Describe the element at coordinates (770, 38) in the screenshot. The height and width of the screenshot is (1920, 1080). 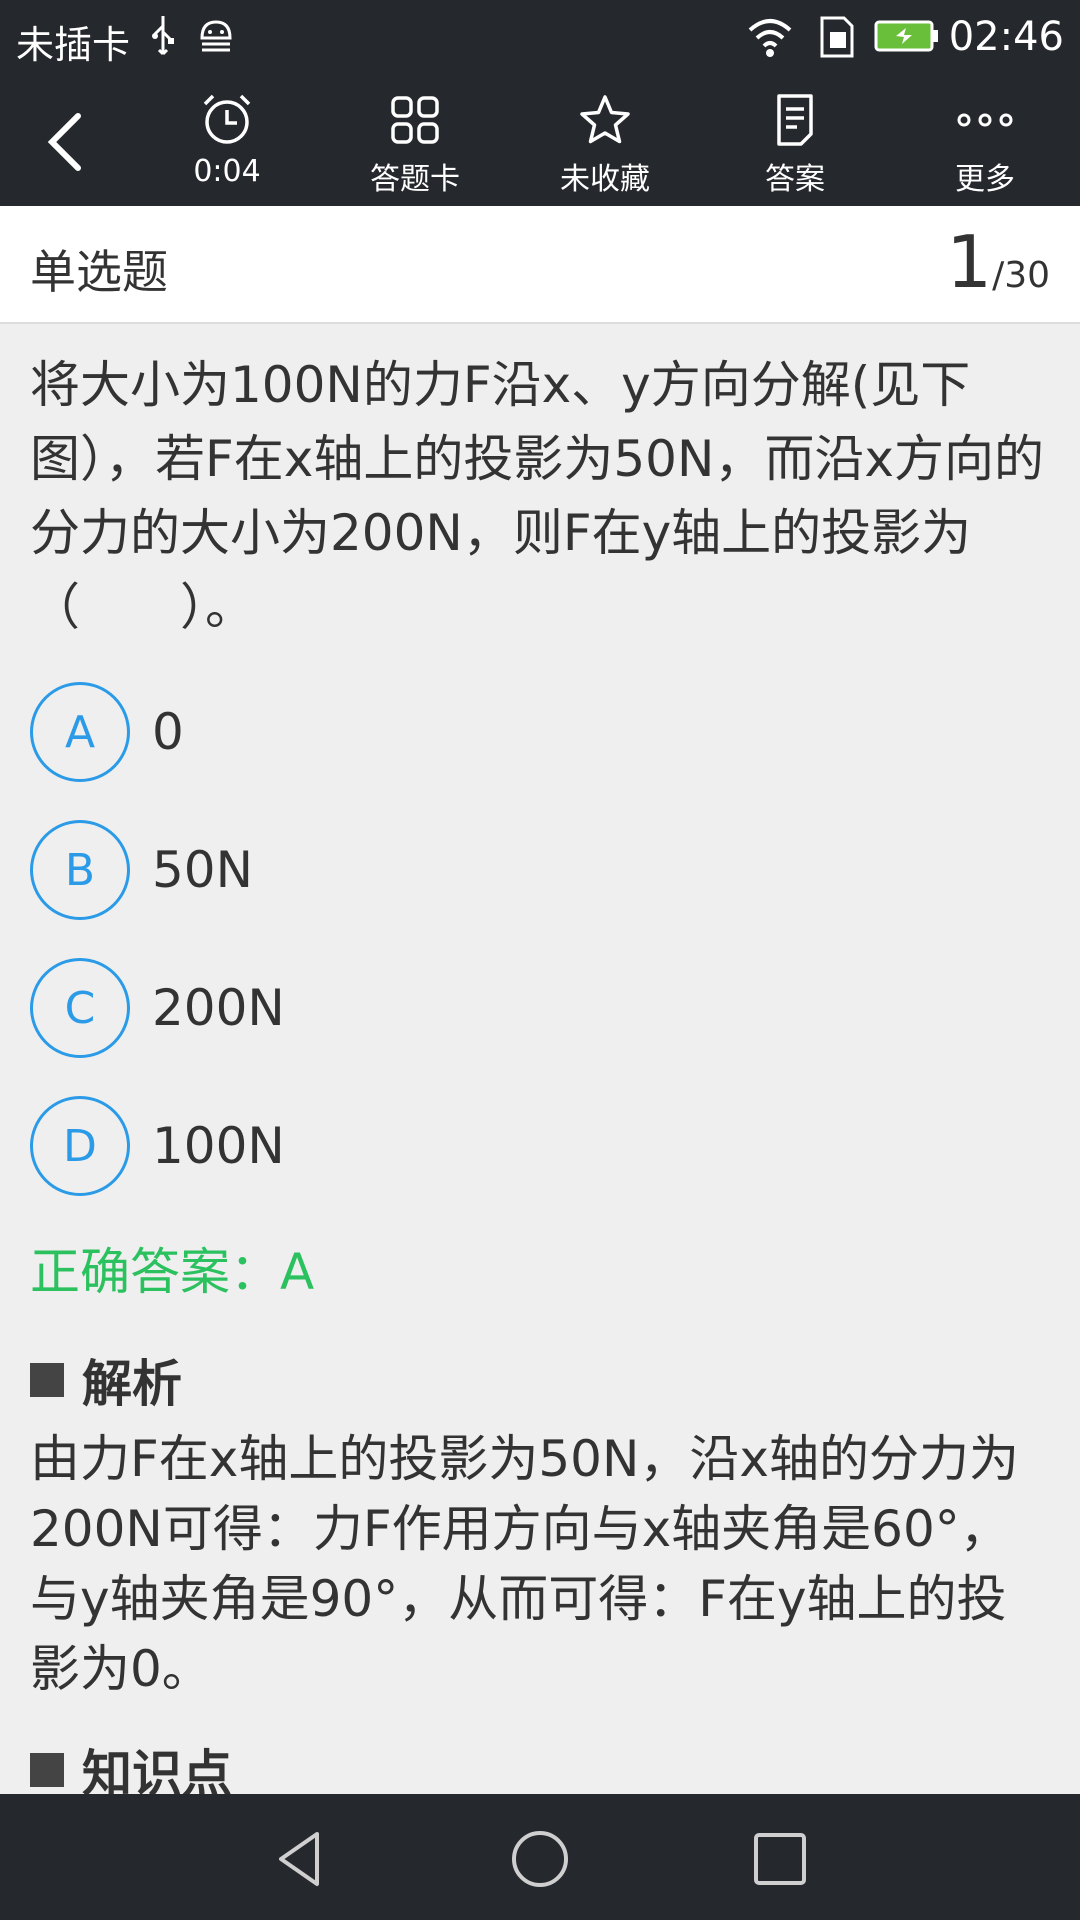
I see `wifi-icon` at that location.